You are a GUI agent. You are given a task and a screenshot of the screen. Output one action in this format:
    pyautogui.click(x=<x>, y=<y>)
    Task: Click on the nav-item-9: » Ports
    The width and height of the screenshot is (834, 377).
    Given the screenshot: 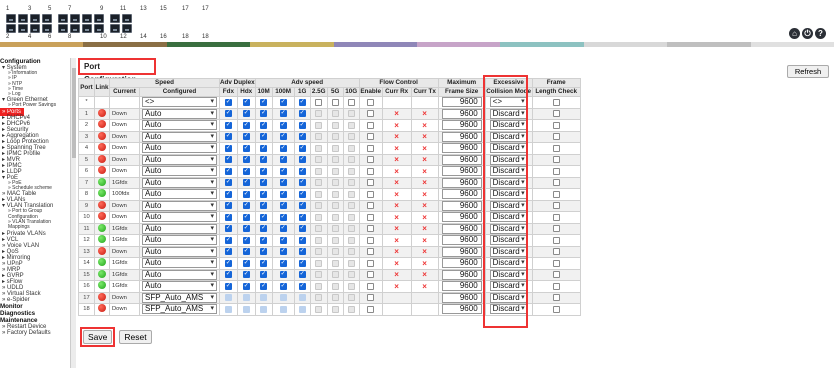 What is the action you would take?
    pyautogui.click(x=12, y=111)
    